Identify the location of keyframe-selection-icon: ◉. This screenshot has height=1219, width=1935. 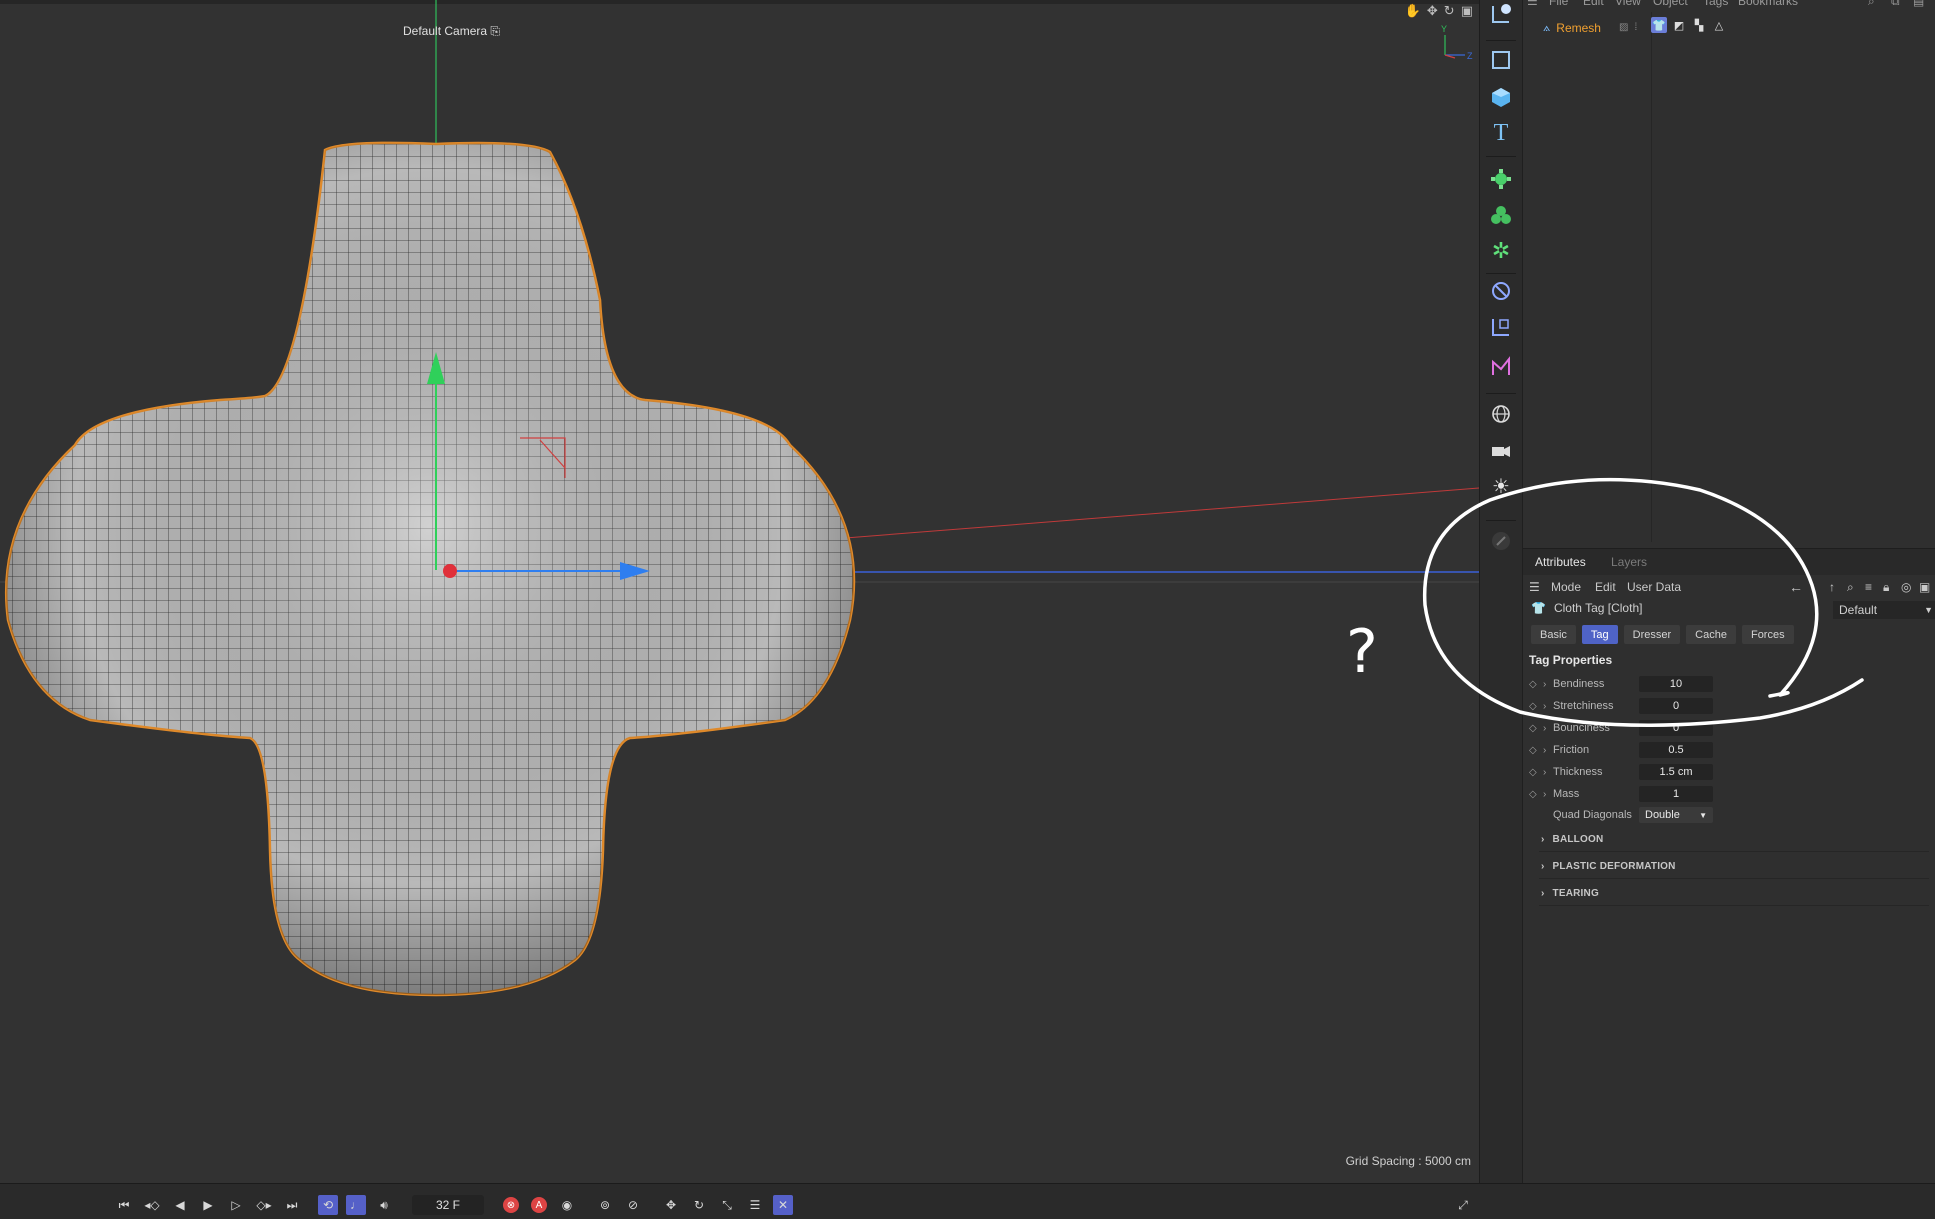
(567, 1205).